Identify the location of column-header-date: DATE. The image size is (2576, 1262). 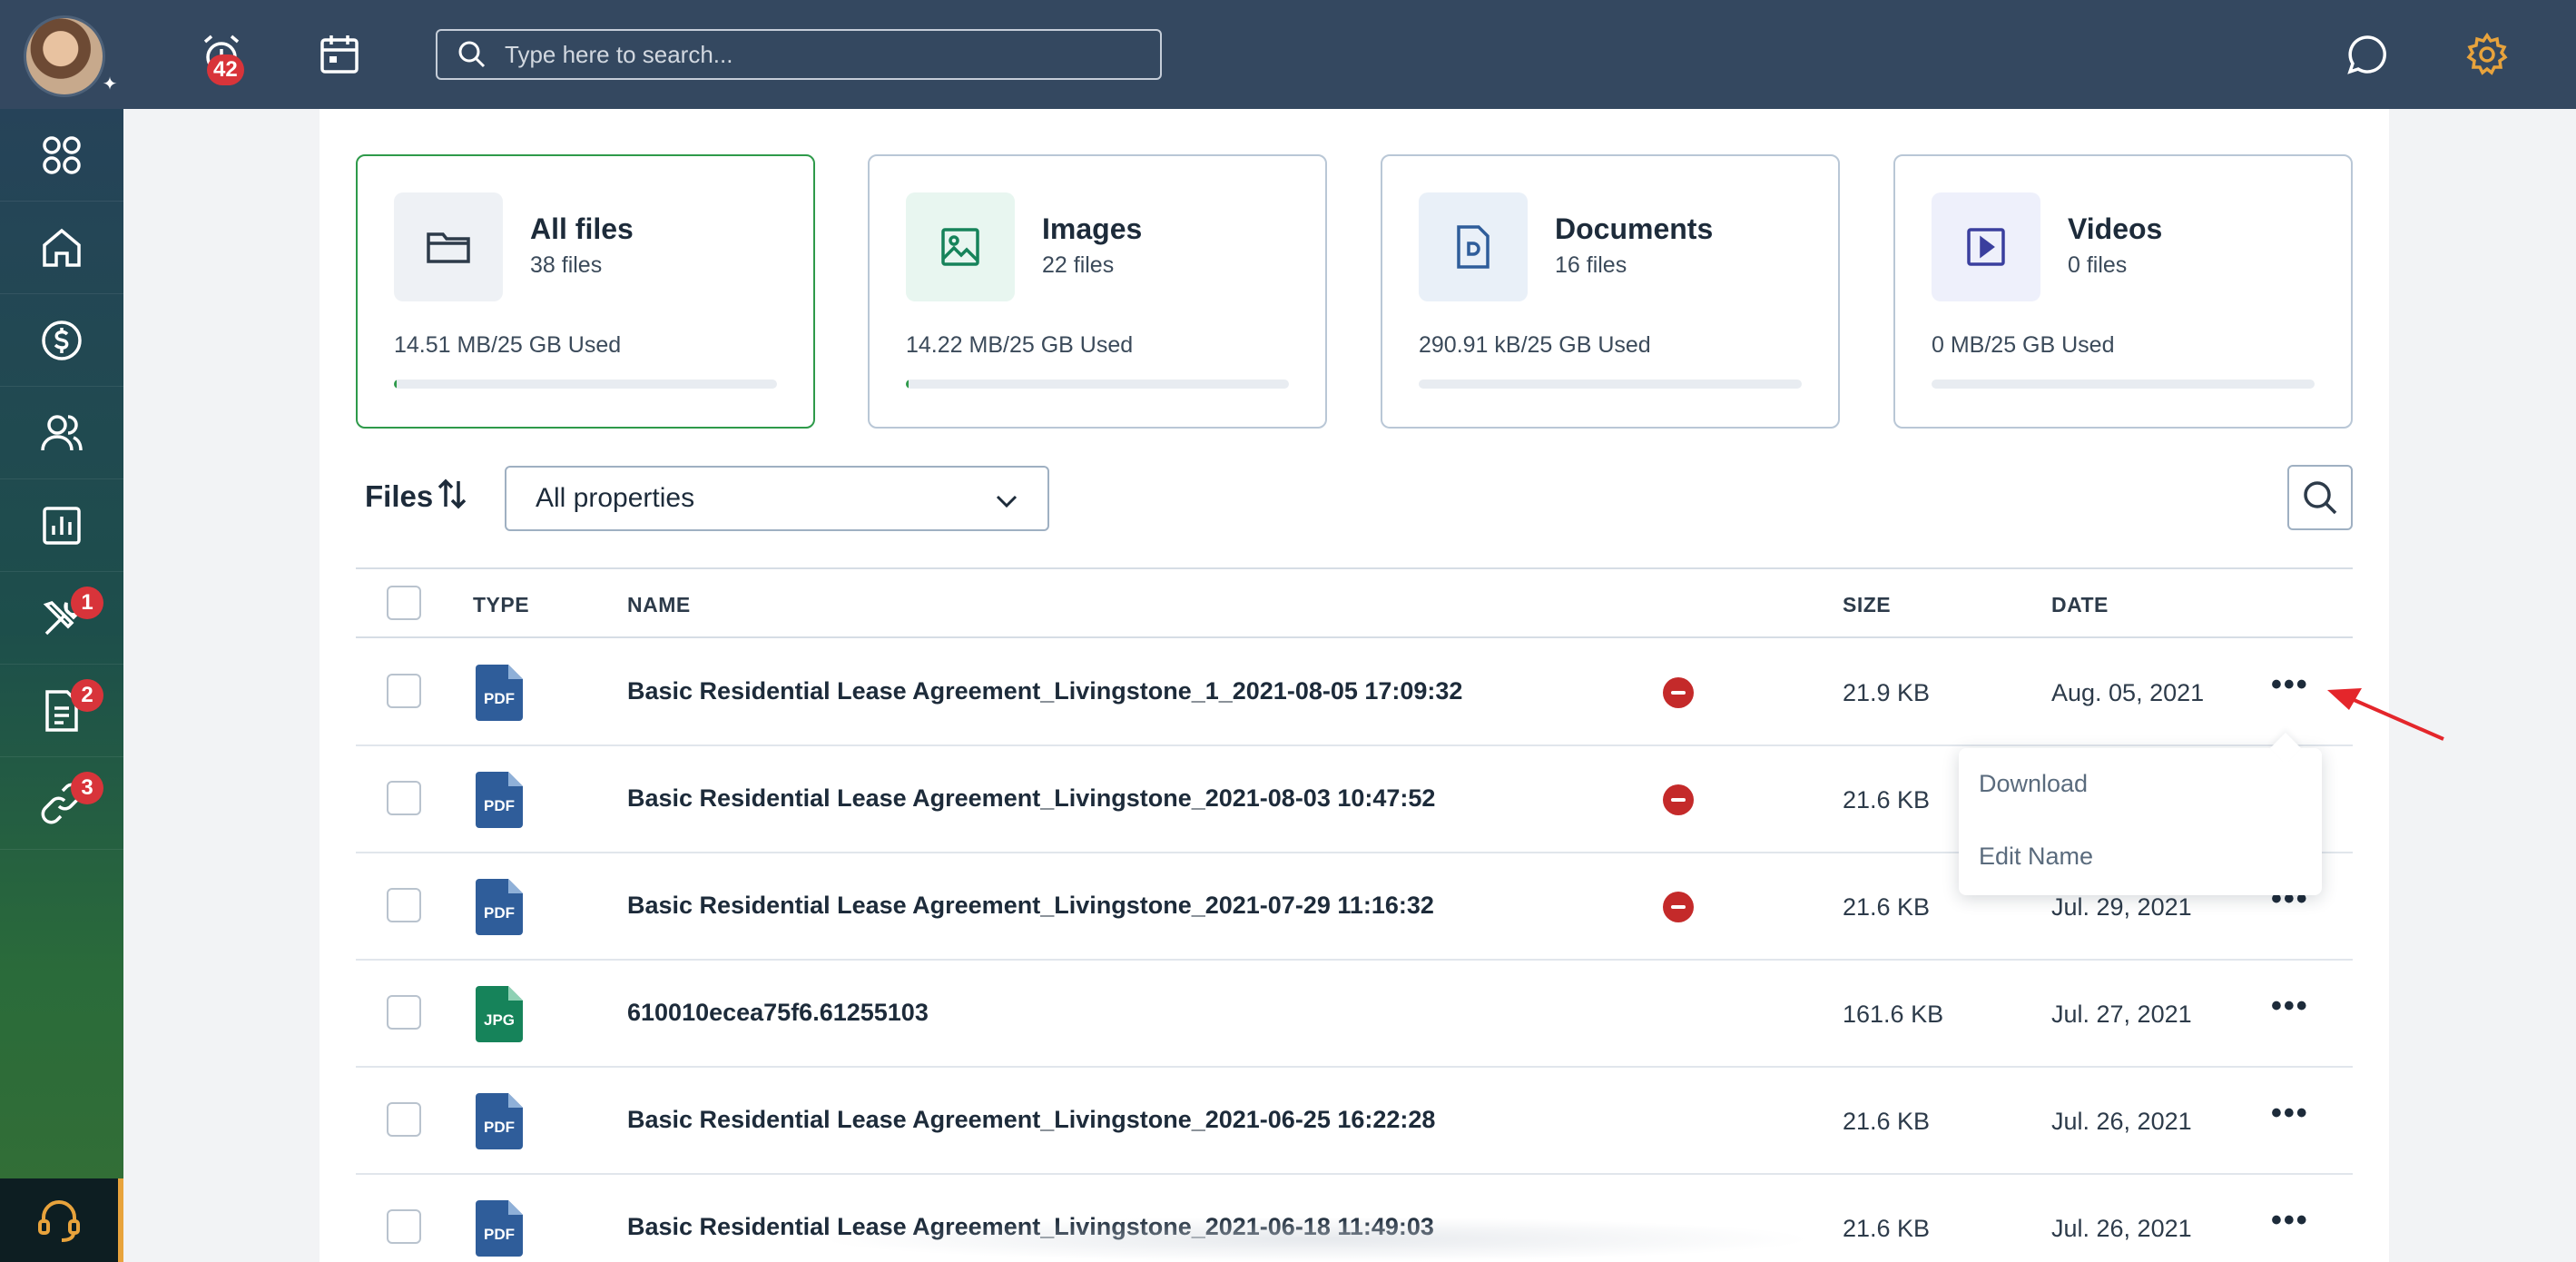
(2080, 605).